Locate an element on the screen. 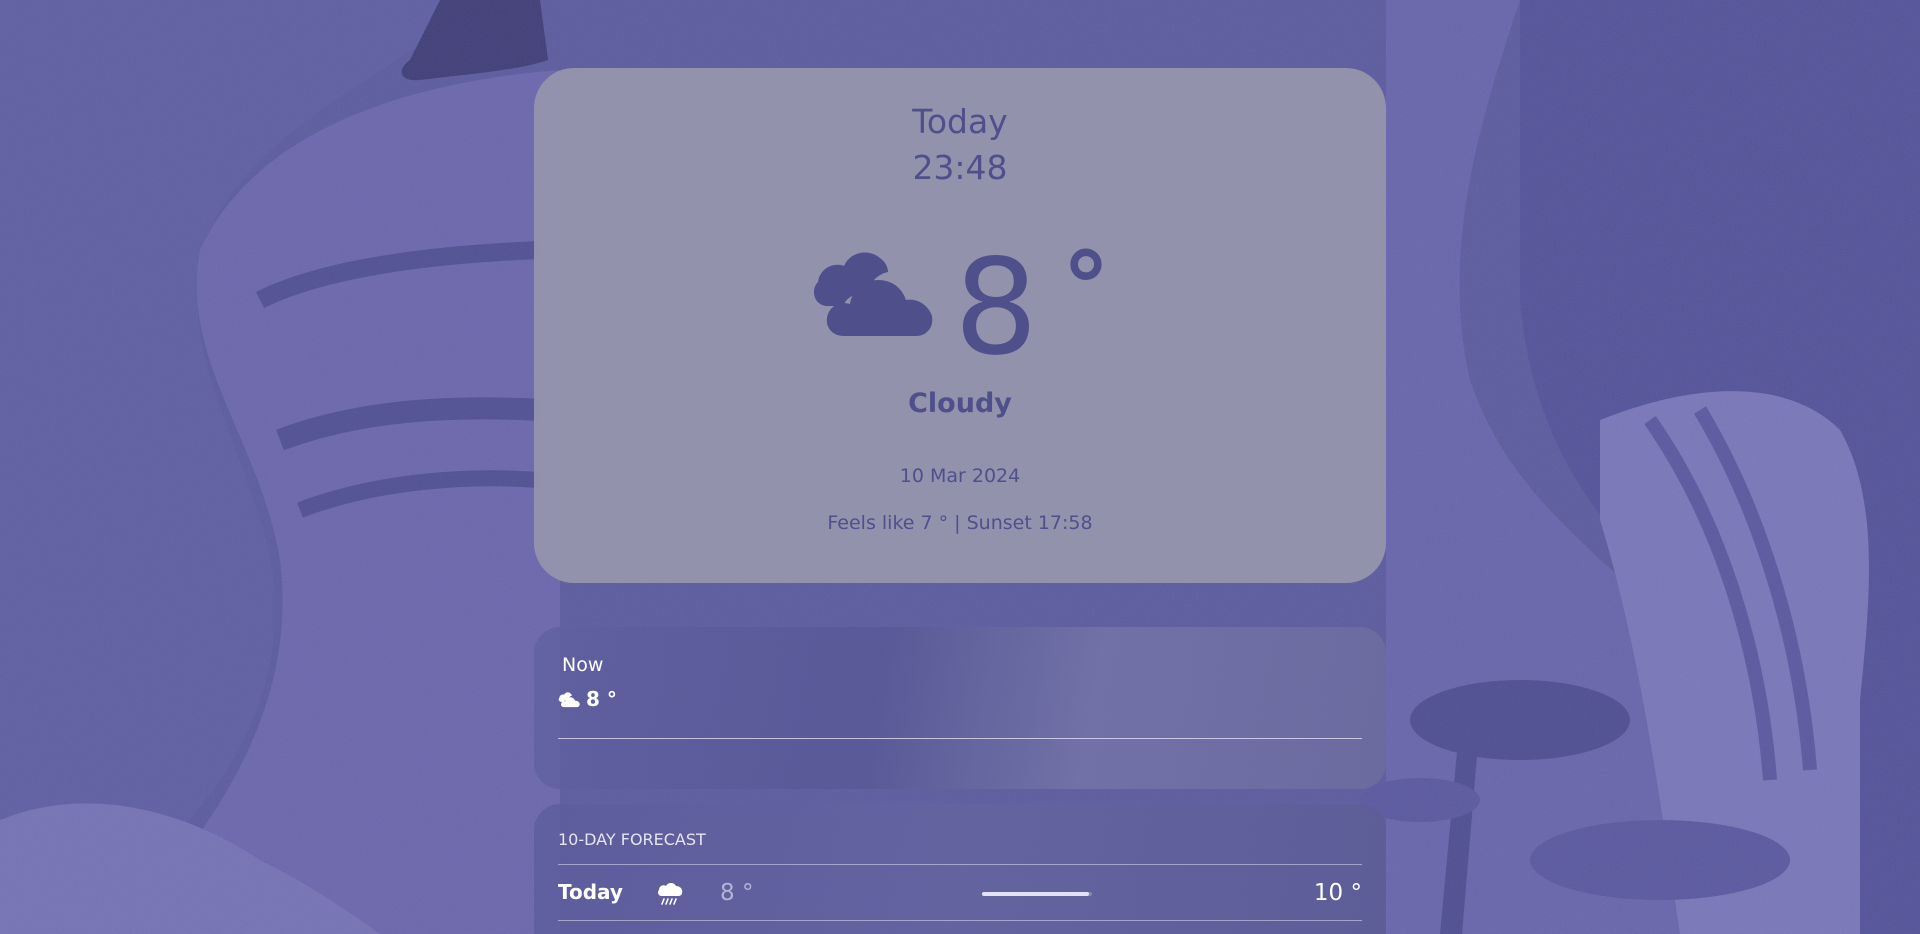 The width and height of the screenshot is (1920, 934). hero-time: 23:48 is located at coordinates (960, 167).